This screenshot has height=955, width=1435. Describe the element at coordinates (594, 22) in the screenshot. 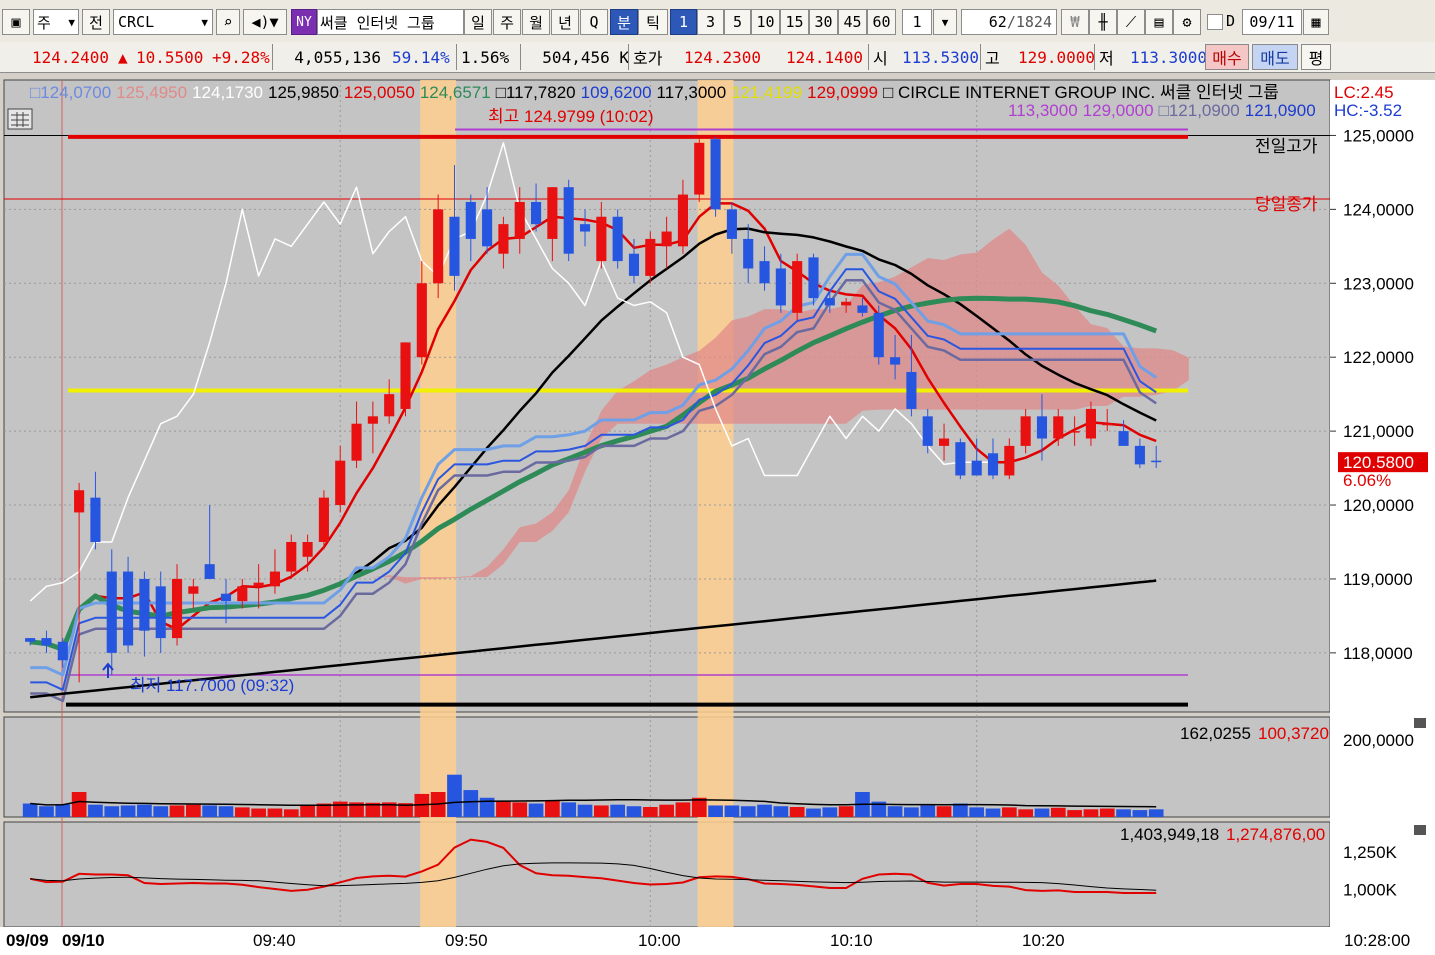

I see `tab-period-4: Q` at that location.